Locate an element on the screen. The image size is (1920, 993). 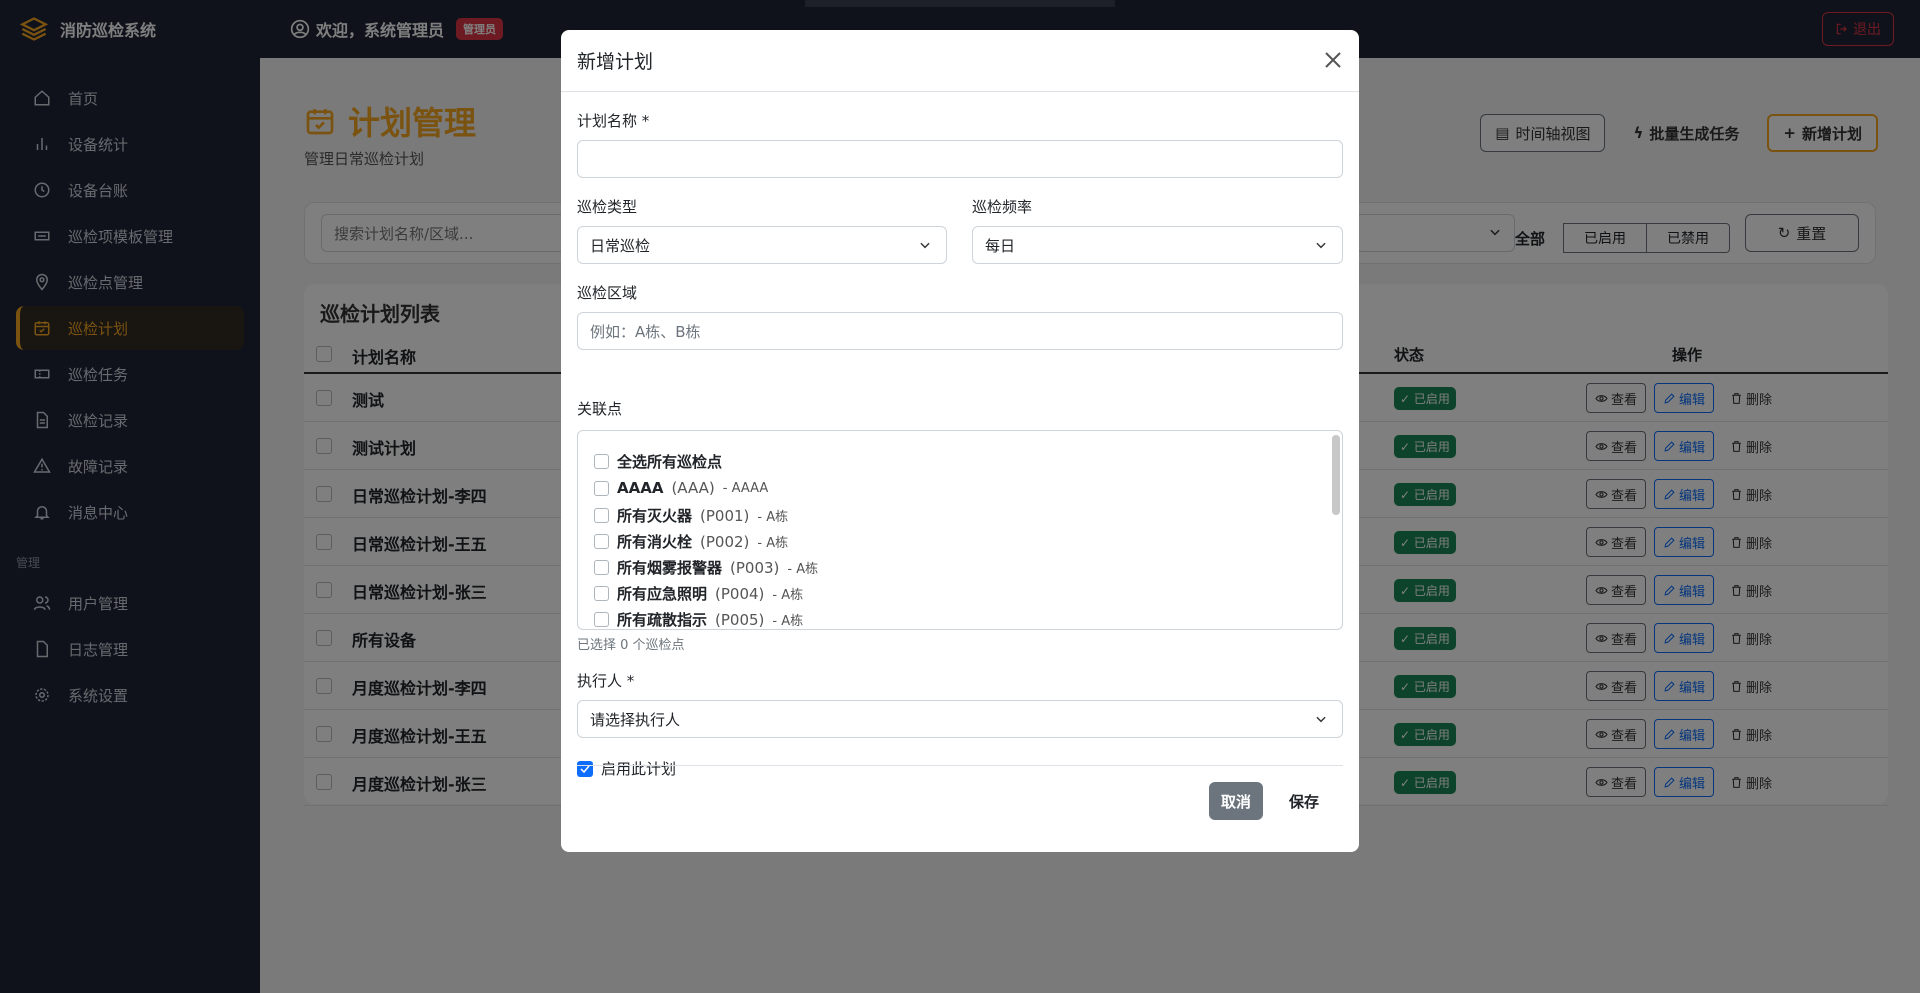
points-scrollbar is located at coordinates (1336, 475).